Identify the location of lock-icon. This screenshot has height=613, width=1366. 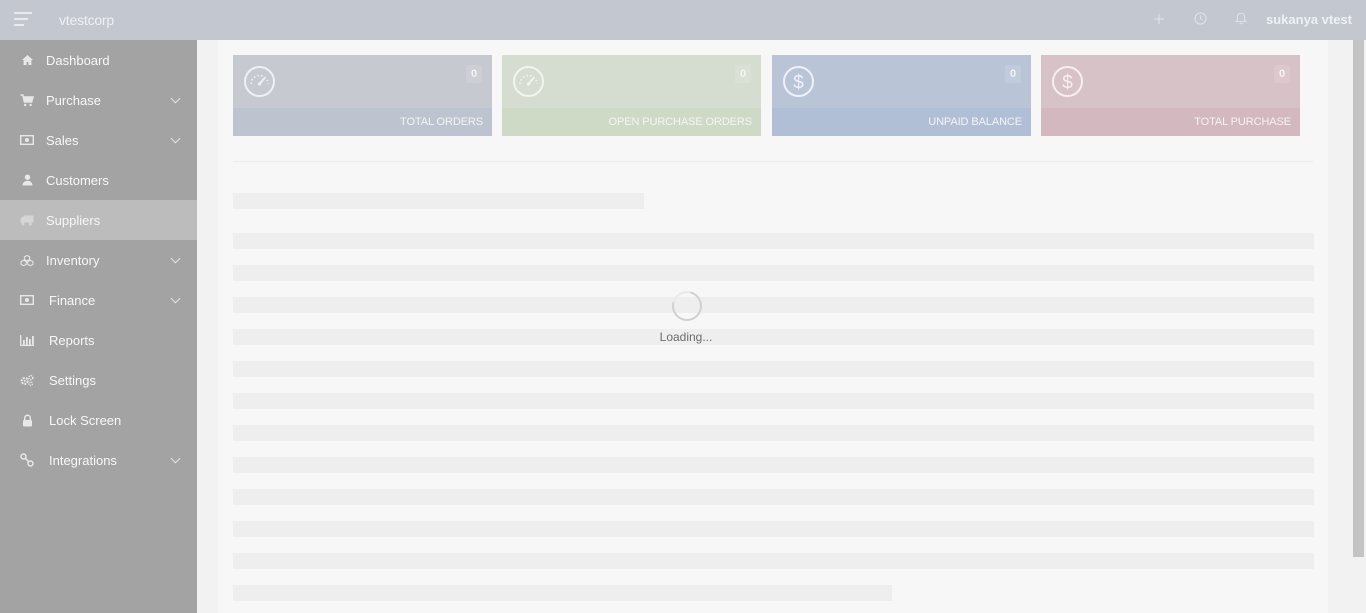
(27, 420).